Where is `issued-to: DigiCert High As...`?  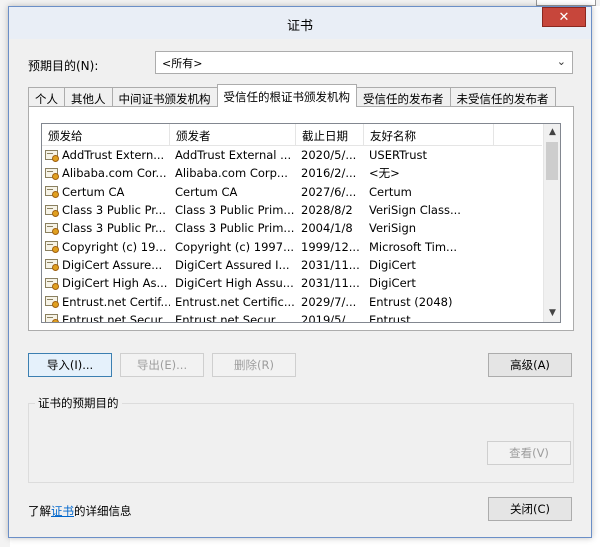
issued-to: DigiCert High As... is located at coordinates (115, 283).